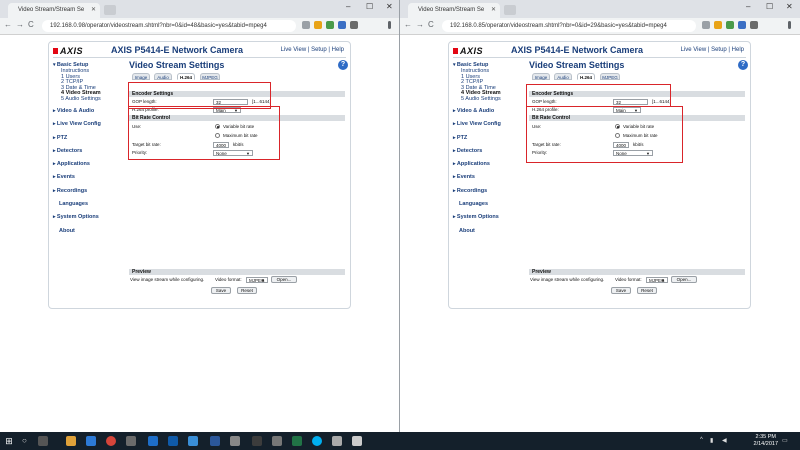 The image size is (800, 450). I want to click on windows-start-icon: ⊞, so click(9, 441).